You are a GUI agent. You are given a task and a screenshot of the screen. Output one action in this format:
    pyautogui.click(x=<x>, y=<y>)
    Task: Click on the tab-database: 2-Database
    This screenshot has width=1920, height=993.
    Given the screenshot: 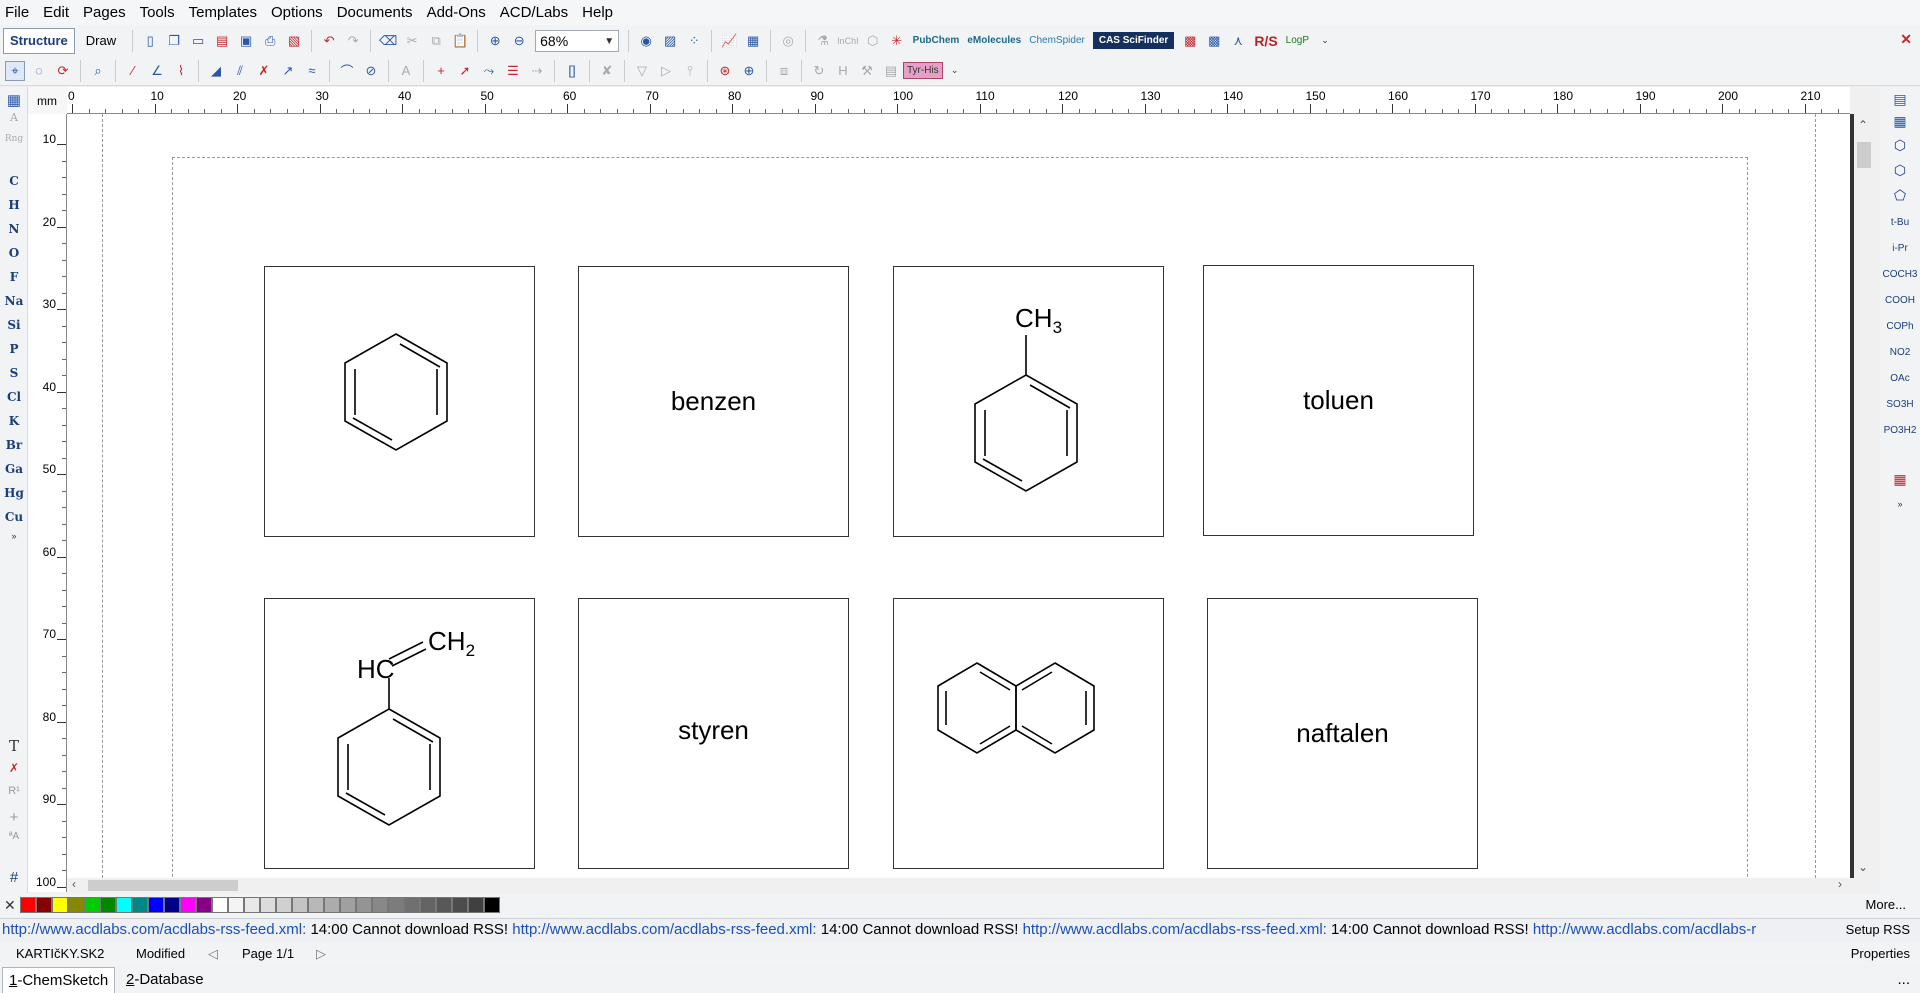 What is the action you would take?
    pyautogui.click(x=165, y=980)
    